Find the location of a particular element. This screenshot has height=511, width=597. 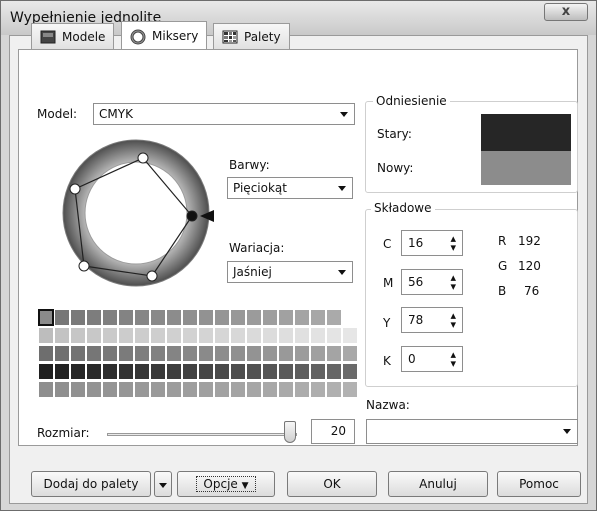

m-spinbox: 56 ▴ ▾ is located at coordinates (432, 282).